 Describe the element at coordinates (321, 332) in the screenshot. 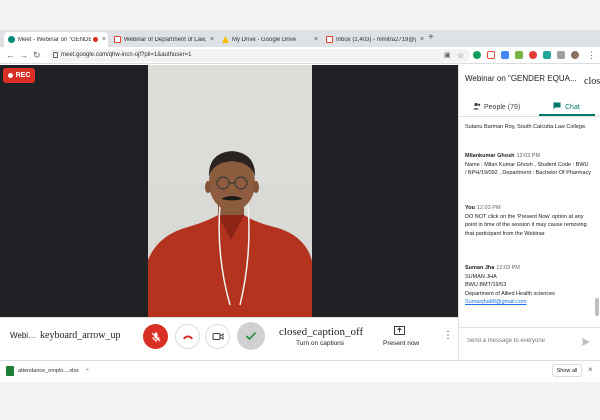

I see `closed-caption-off-icon: closed_caption_off` at that location.